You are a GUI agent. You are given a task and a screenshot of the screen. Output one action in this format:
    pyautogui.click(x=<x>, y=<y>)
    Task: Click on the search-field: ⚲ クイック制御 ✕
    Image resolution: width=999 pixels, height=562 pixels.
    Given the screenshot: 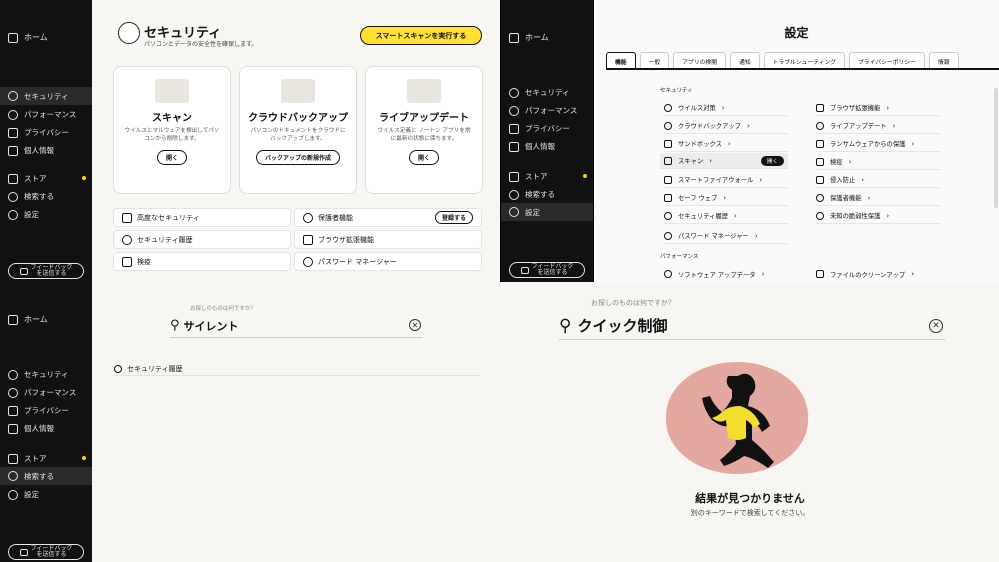 What is the action you would take?
    pyautogui.click(x=752, y=326)
    